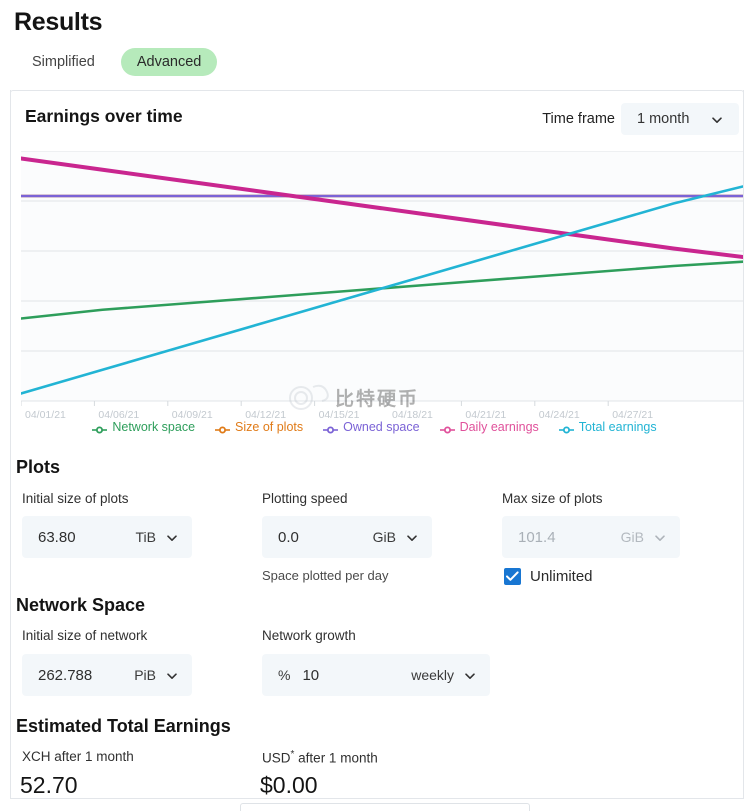  What do you see at coordinates (288, 537) in the screenshot?
I see `plotting-speed-value: 0.0` at bounding box center [288, 537].